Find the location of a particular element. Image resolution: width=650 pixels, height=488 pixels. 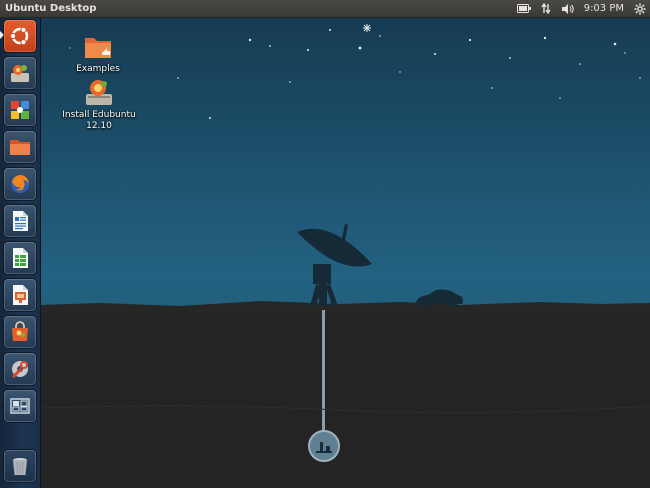

underground-bunker is located at coordinates (324, 446).